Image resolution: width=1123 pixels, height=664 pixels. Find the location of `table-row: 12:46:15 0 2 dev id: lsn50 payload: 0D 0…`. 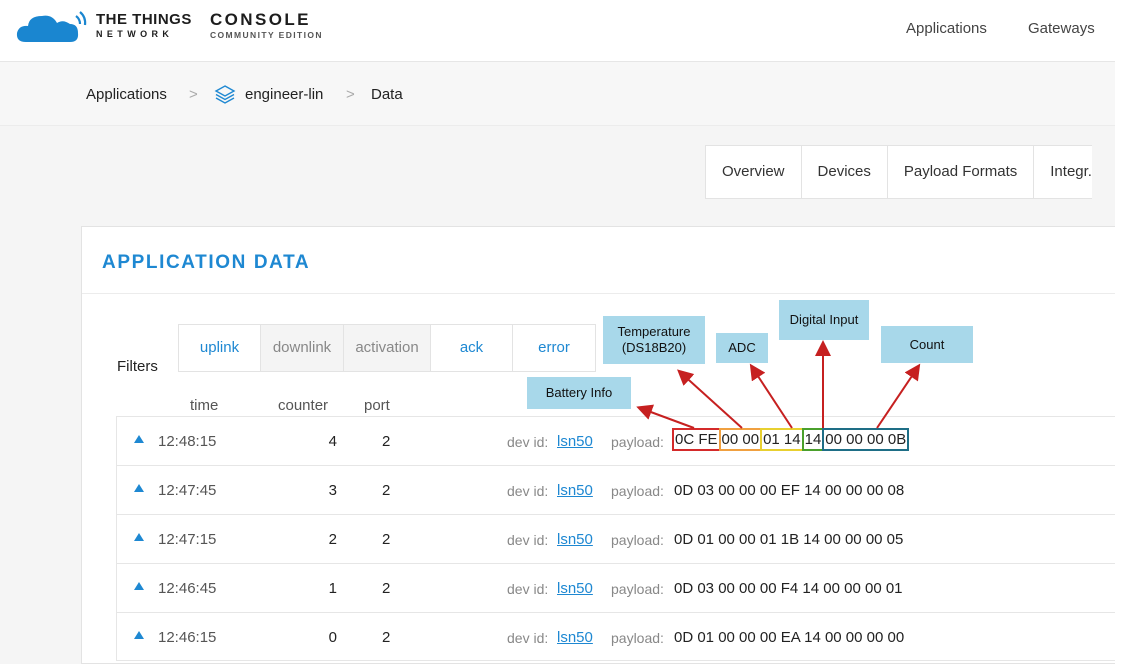

table-row: 12:46:15 0 2 dev id: lsn50 payload: 0D 0… is located at coordinates (615, 636).